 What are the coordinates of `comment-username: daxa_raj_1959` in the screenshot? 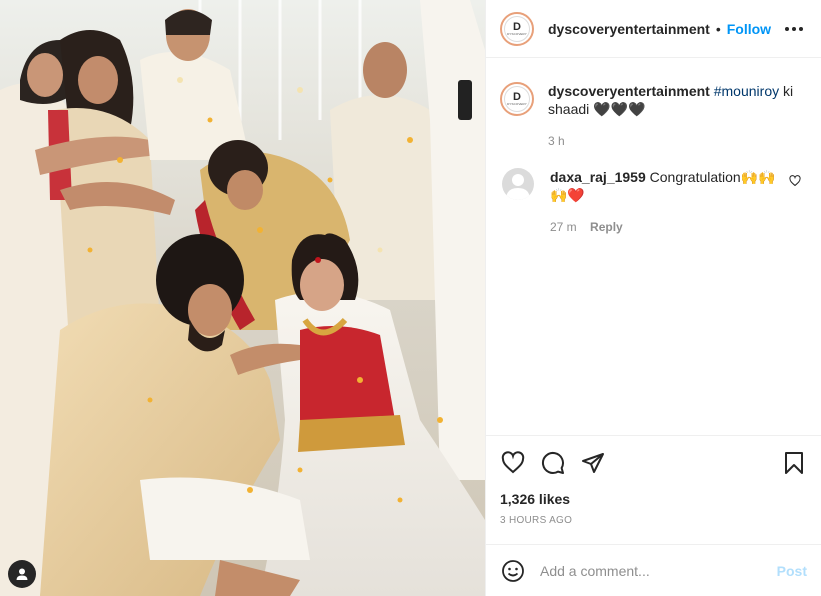 It's located at (598, 177).